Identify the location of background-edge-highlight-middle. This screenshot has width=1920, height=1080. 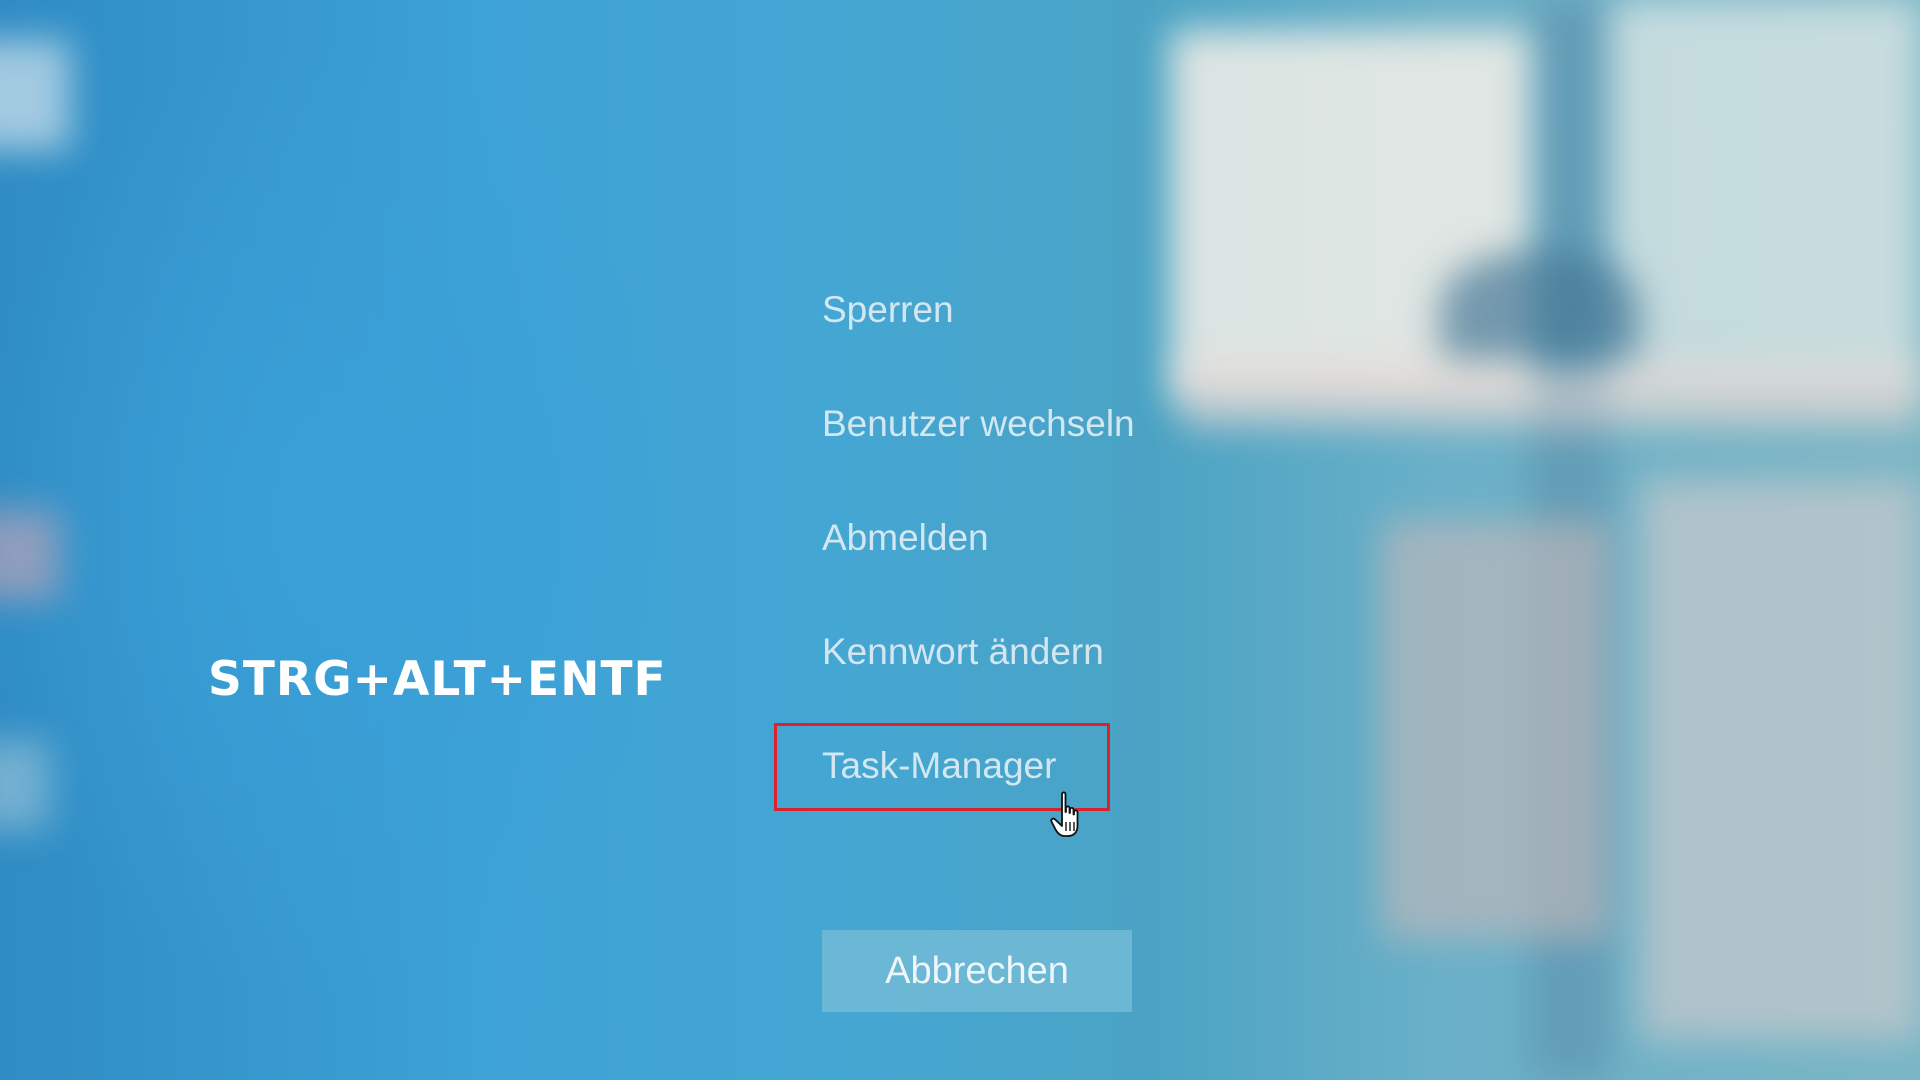
(30, 555).